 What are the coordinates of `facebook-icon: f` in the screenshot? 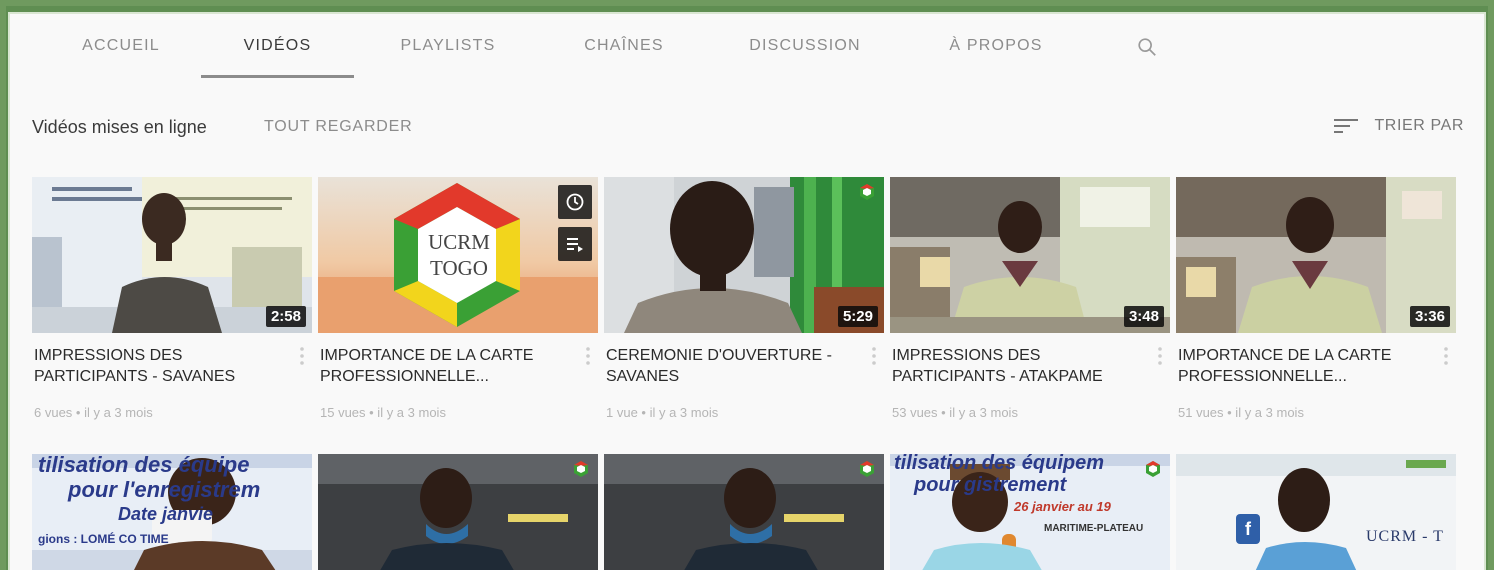 It's located at (1248, 528).